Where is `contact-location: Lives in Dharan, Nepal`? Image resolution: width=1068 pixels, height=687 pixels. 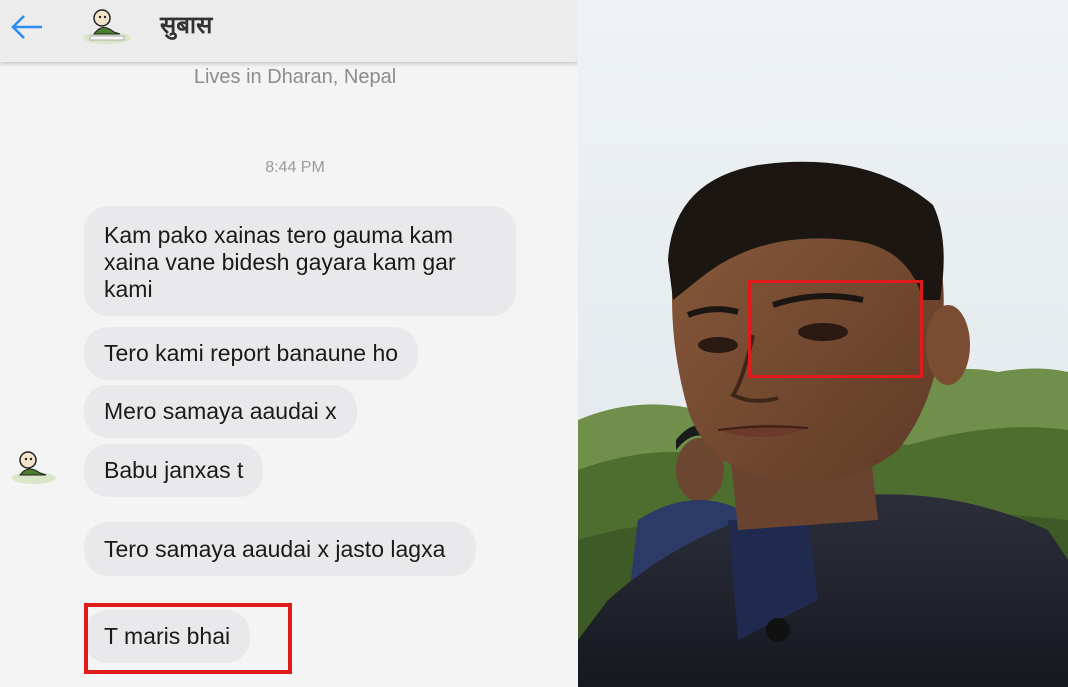
contact-location: Lives in Dharan, Nepal is located at coordinates (295, 77).